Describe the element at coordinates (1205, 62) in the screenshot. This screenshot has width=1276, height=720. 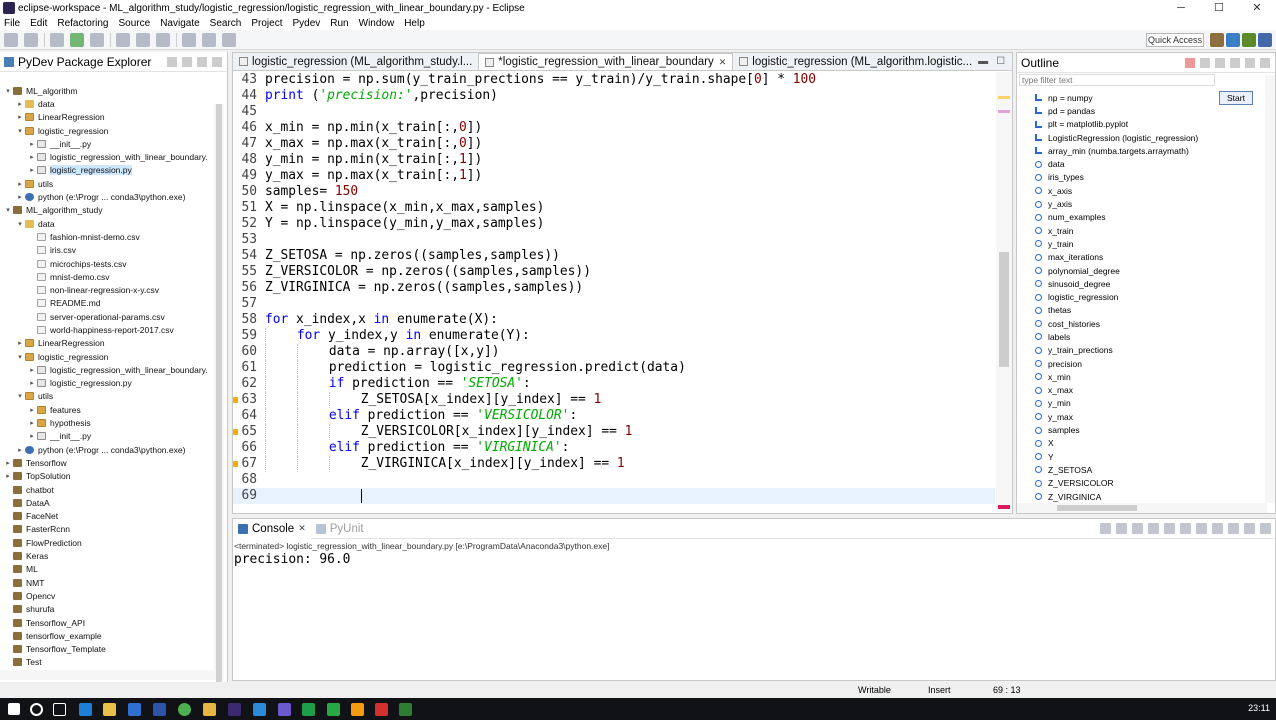
I see `filter-icon` at that location.